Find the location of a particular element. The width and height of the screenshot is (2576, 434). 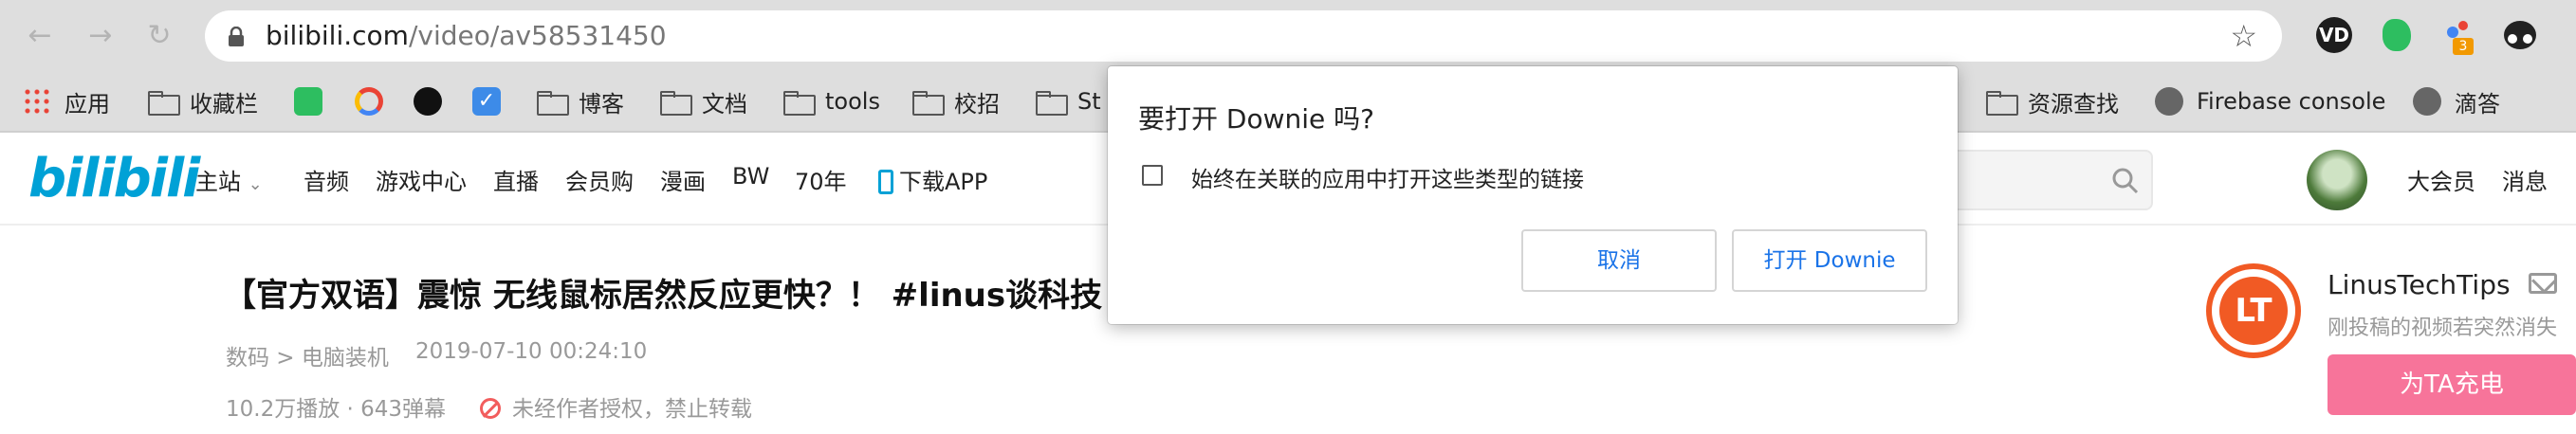

nav-bw: BW is located at coordinates (750, 176).